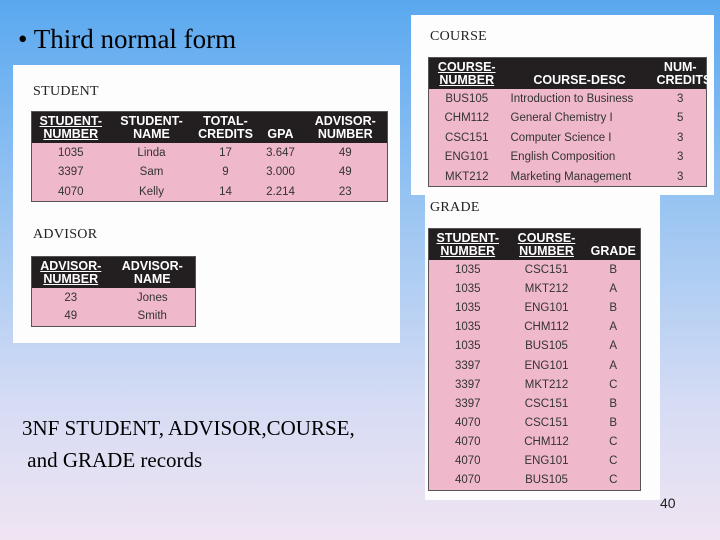  What do you see at coordinates (225, 152) in the screenshot?
I see `table-cell: 17` at bounding box center [225, 152].